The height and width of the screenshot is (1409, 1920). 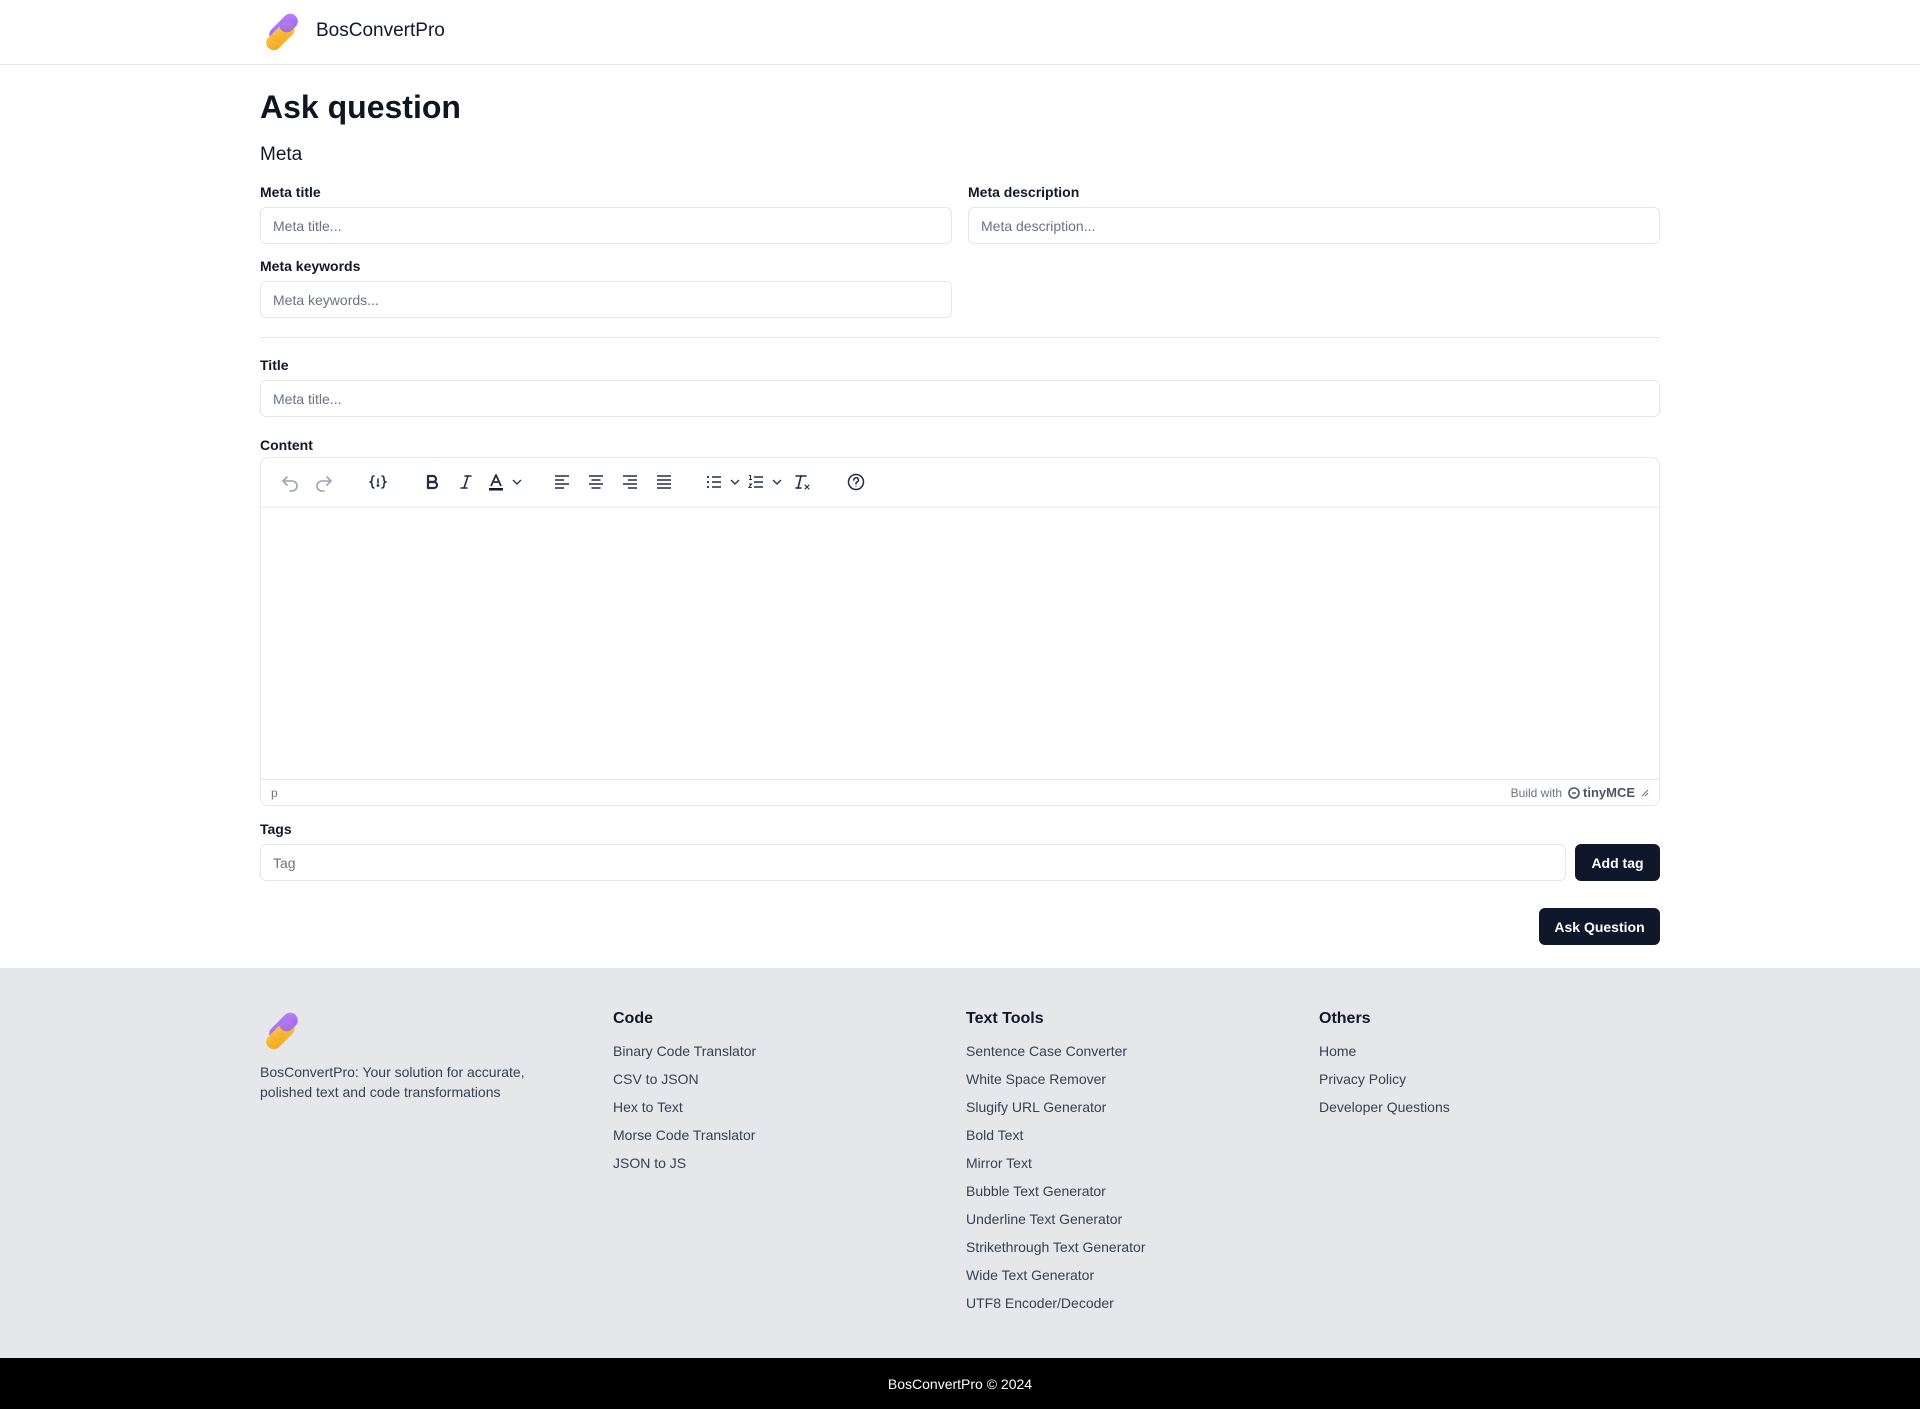 What do you see at coordinates (1056, 1252) in the screenshot?
I see `footer-link-strikethrough-text-generator: Strikethrough Text Generator` at bounding box center [1056, 1252].